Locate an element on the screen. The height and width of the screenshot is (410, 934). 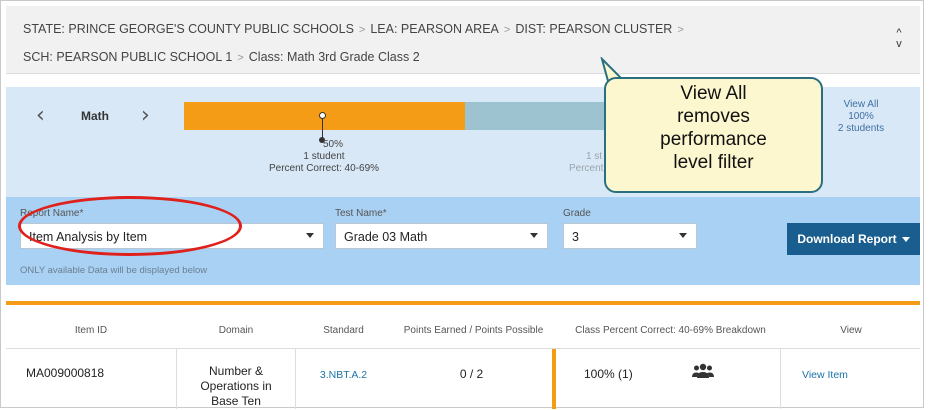
test-name-value: Grade 03 Math is located at coordinates (386, 237).